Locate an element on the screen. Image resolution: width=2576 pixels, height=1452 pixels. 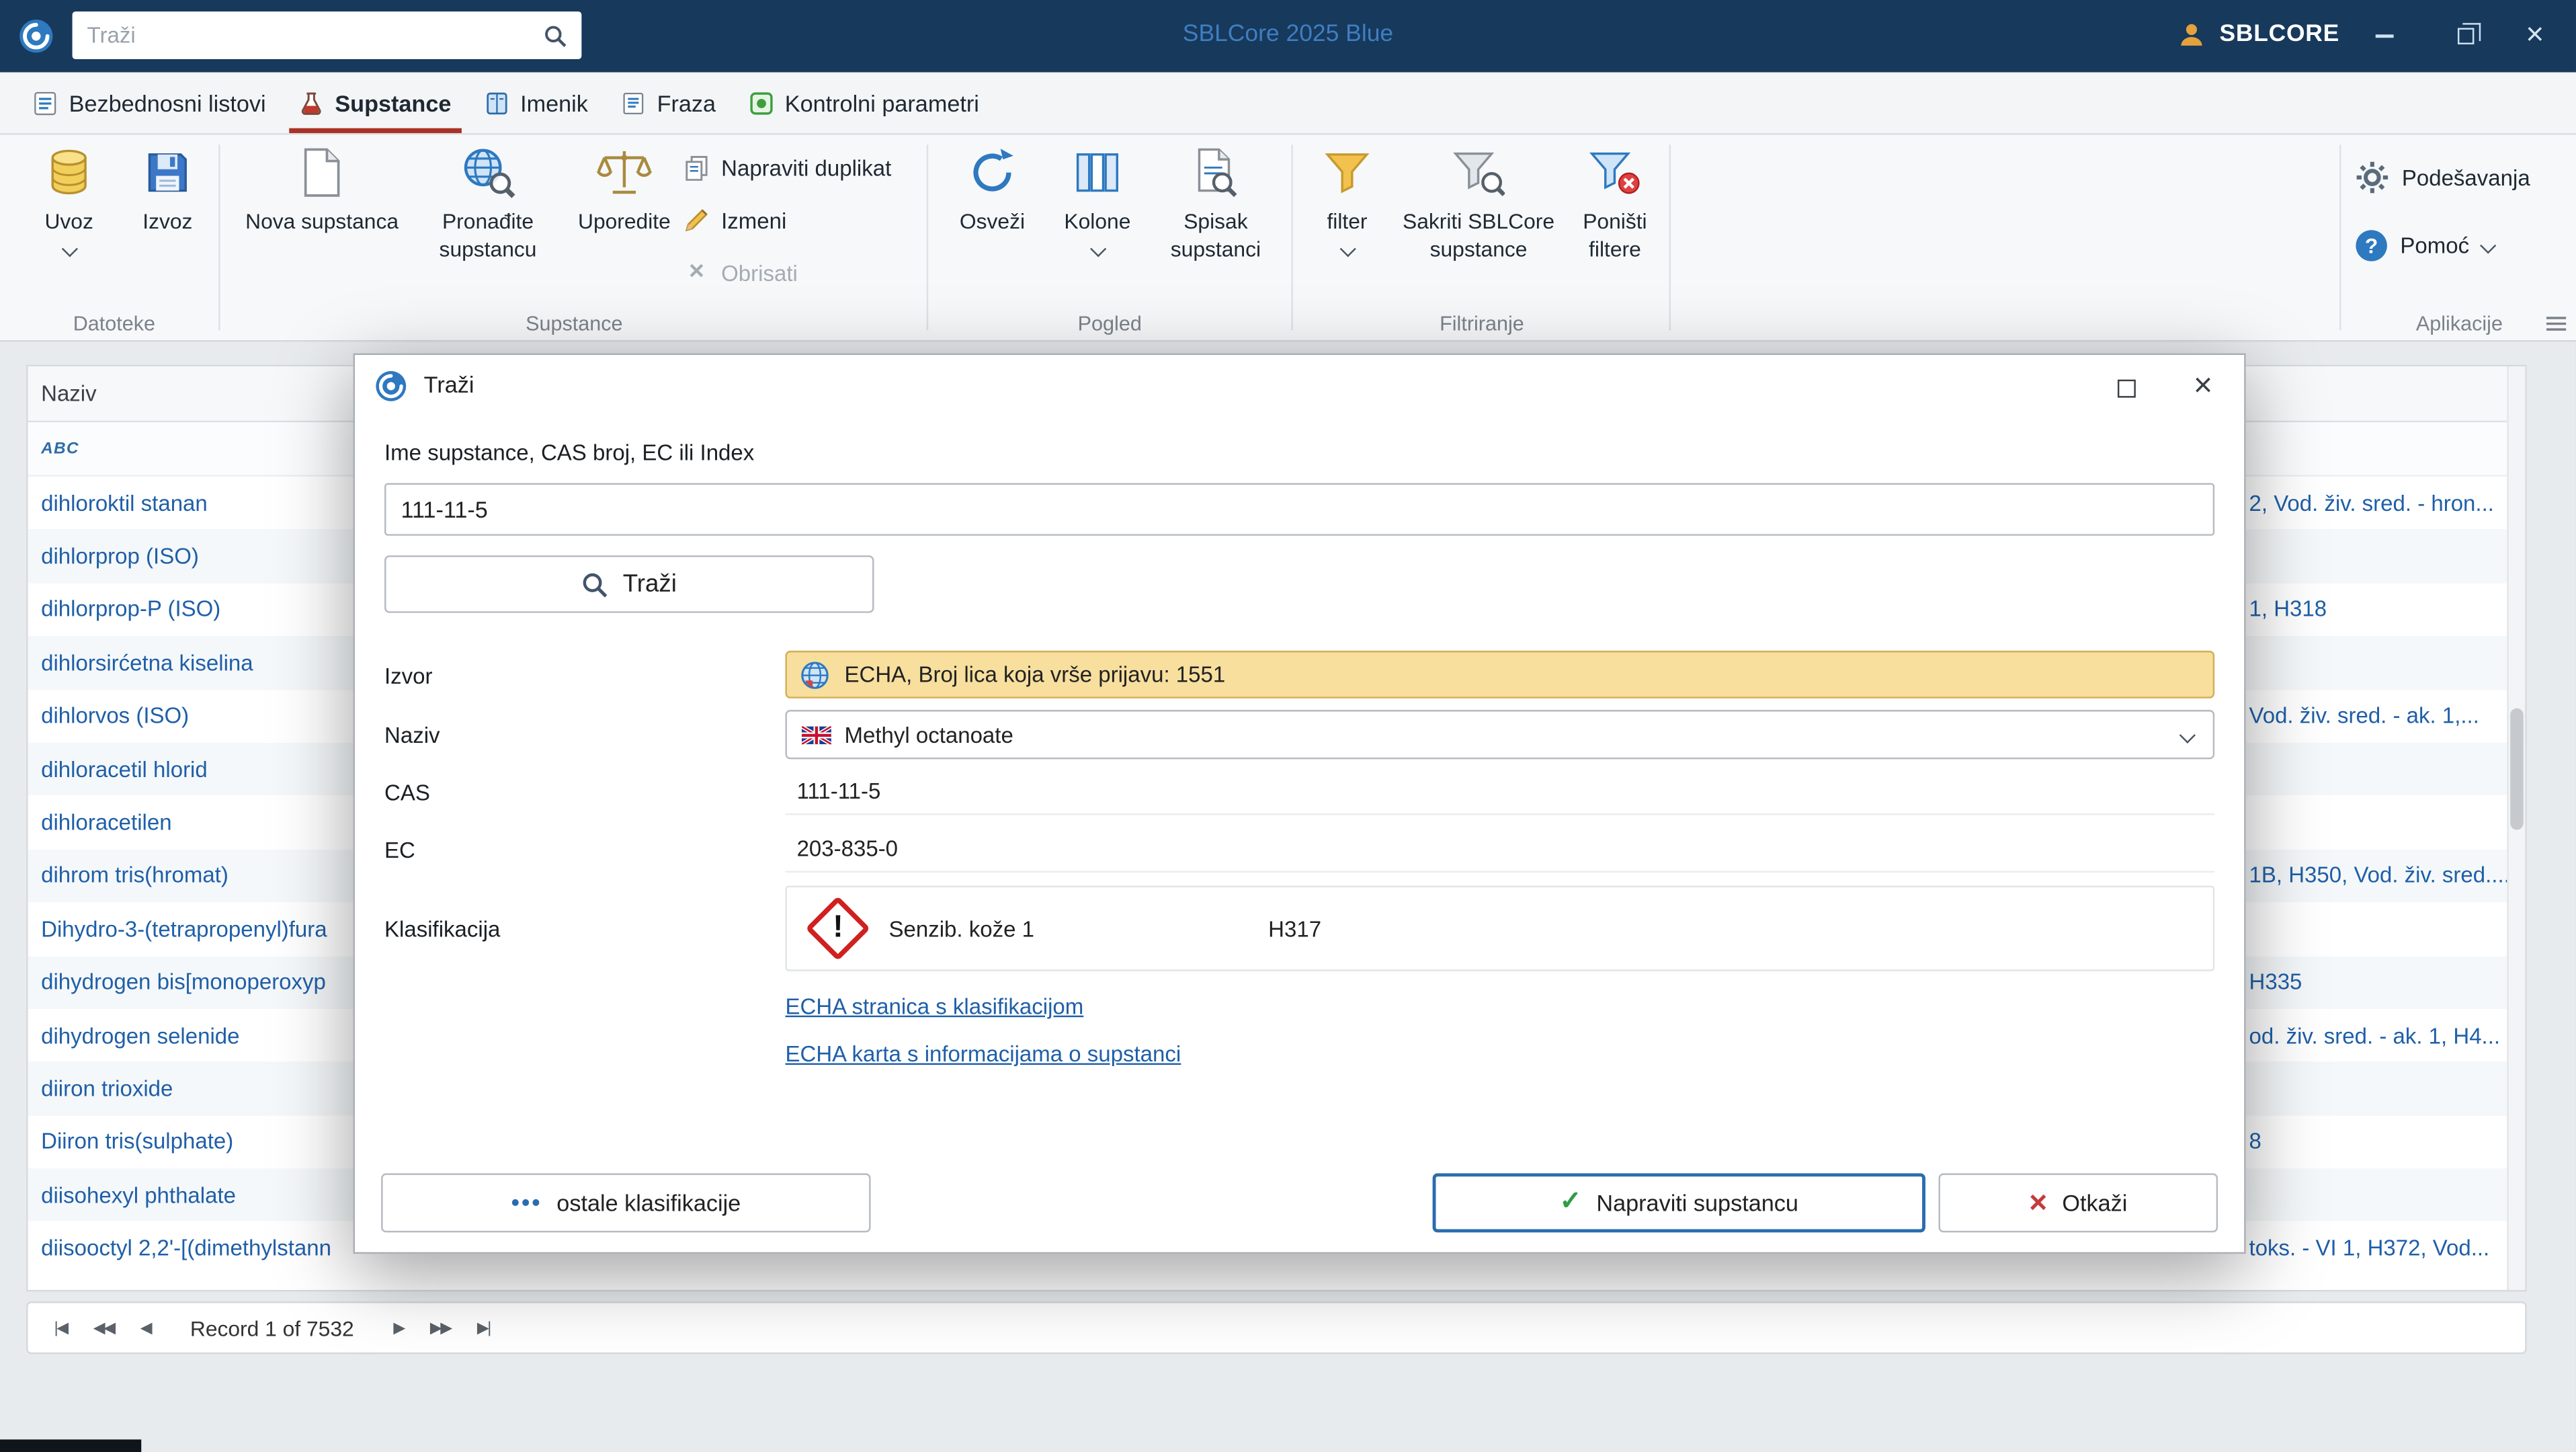
dots-icon: ••• is located at coordinates (526, 1202).